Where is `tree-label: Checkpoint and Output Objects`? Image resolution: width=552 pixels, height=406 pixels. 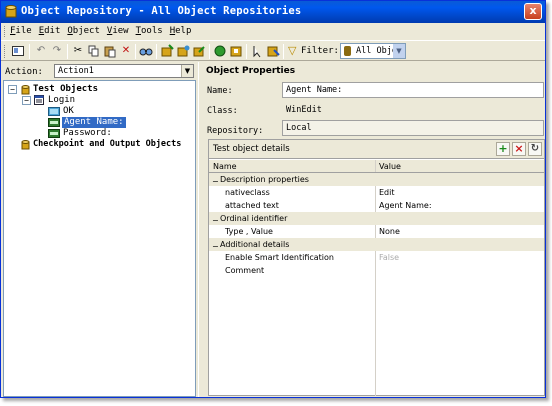
tree-label: Checkpoint and Output Objects is located at coordinates (107, 144).